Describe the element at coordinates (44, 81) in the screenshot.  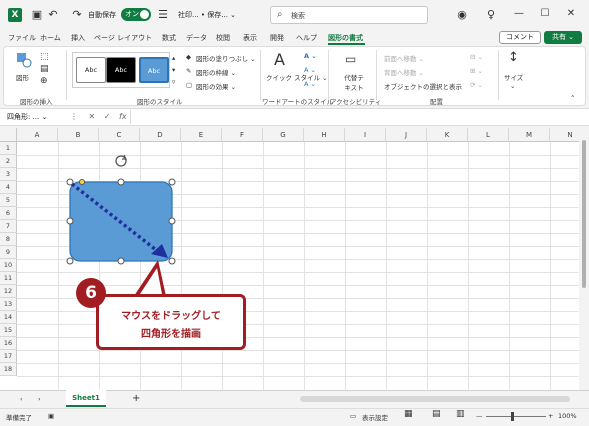
I see `merge-shapes-icon: ⊕` at that location.